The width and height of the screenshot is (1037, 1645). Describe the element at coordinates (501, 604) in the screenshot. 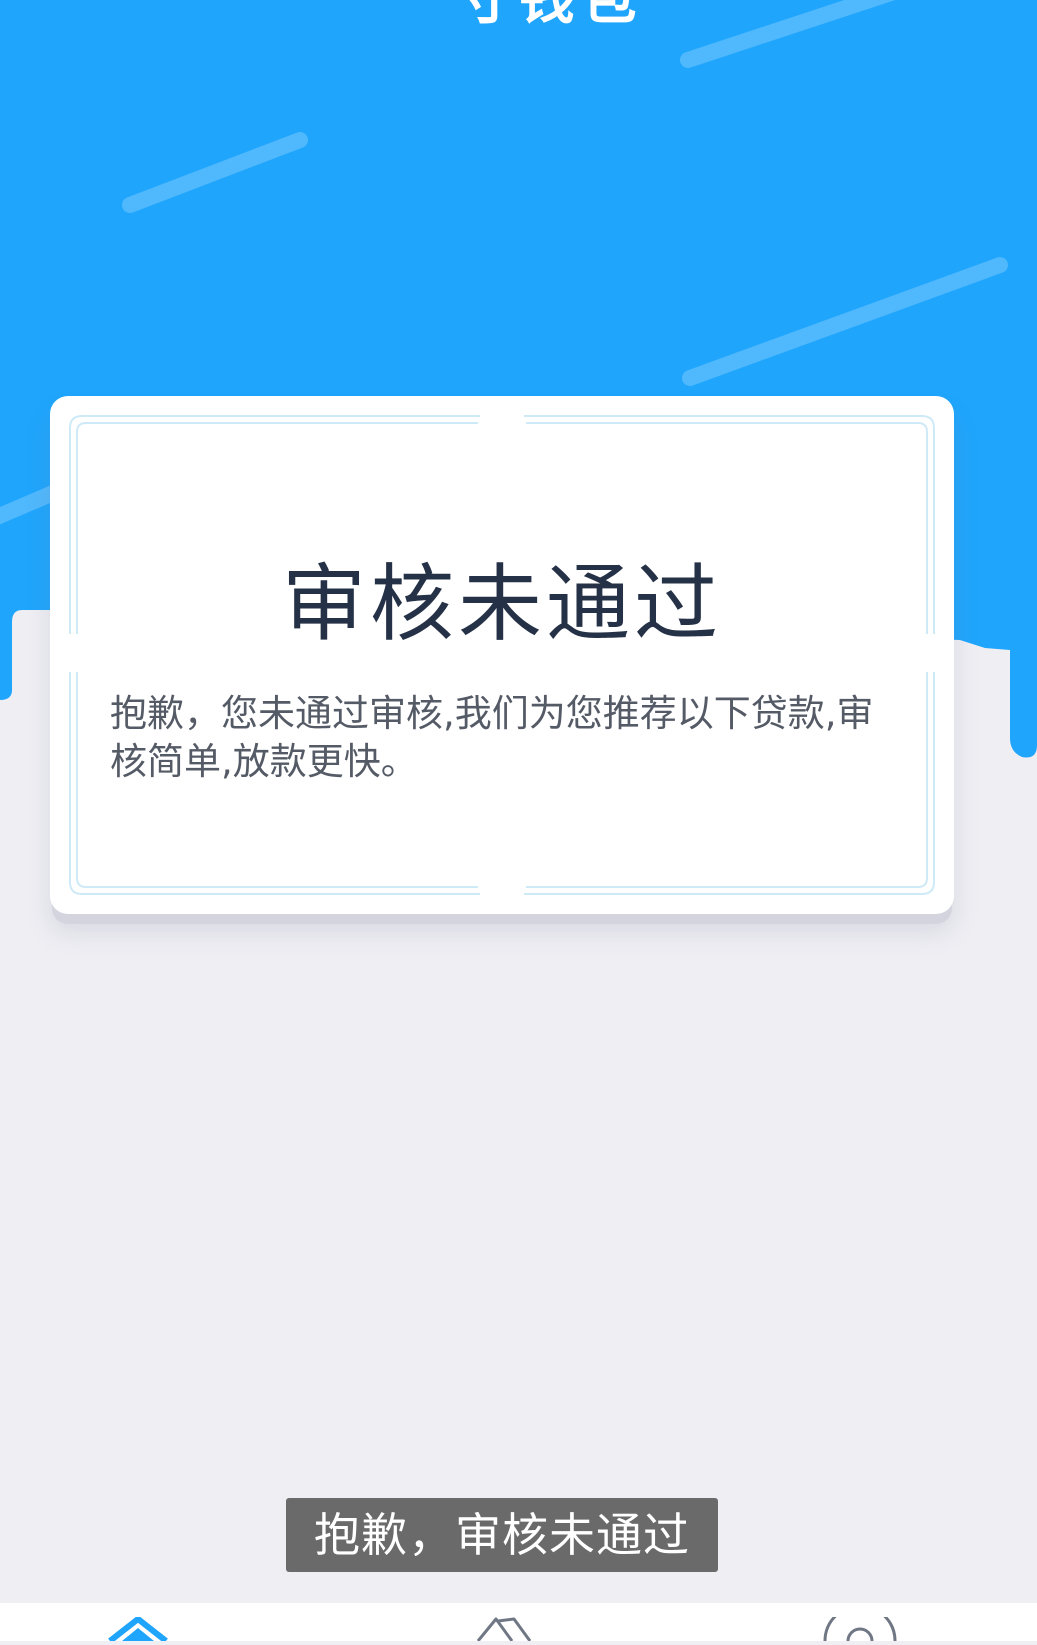

I see `review-status-title: 审核未通过` at that location.